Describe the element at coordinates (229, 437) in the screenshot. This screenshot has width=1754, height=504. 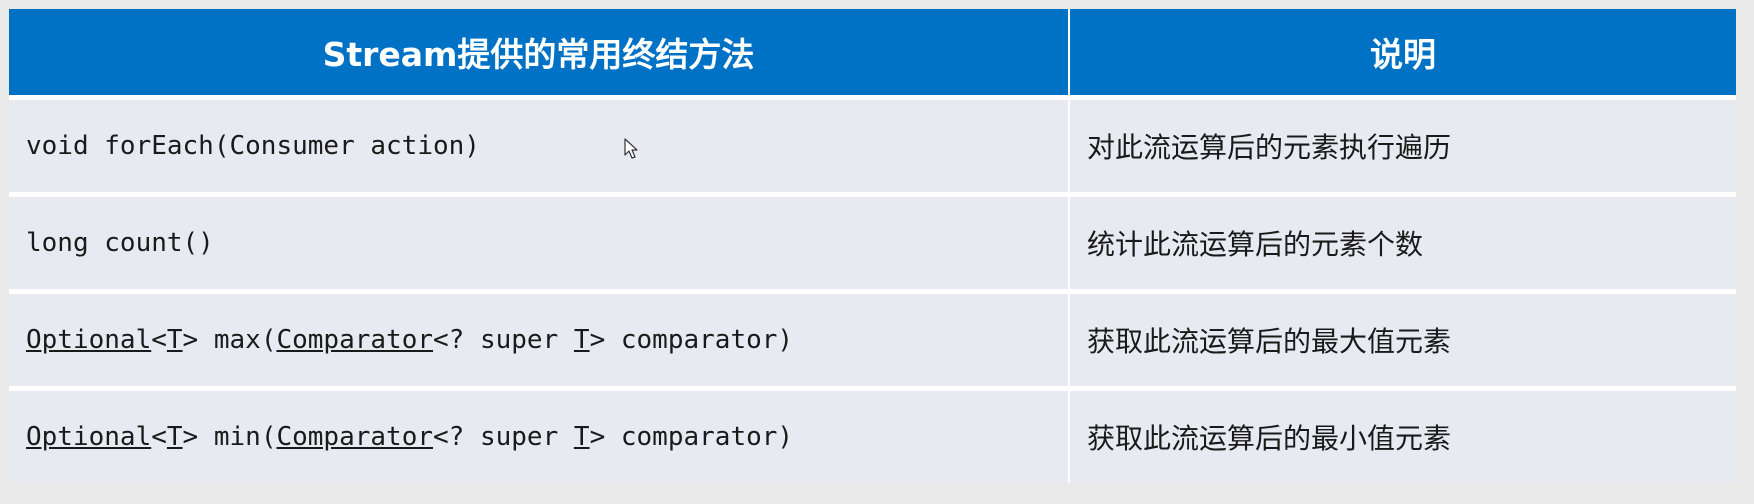
I see `code-text: > min(` at that location.